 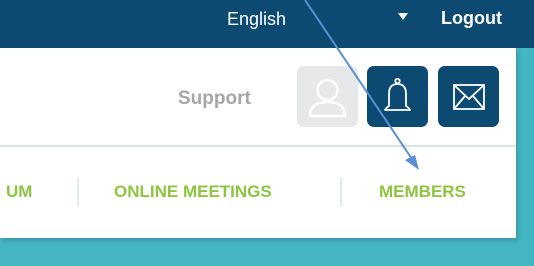 What do you see at coordinates (361, 85) in the screenshot?
I see `annotation-arrow` at bounding box center [361, 85].